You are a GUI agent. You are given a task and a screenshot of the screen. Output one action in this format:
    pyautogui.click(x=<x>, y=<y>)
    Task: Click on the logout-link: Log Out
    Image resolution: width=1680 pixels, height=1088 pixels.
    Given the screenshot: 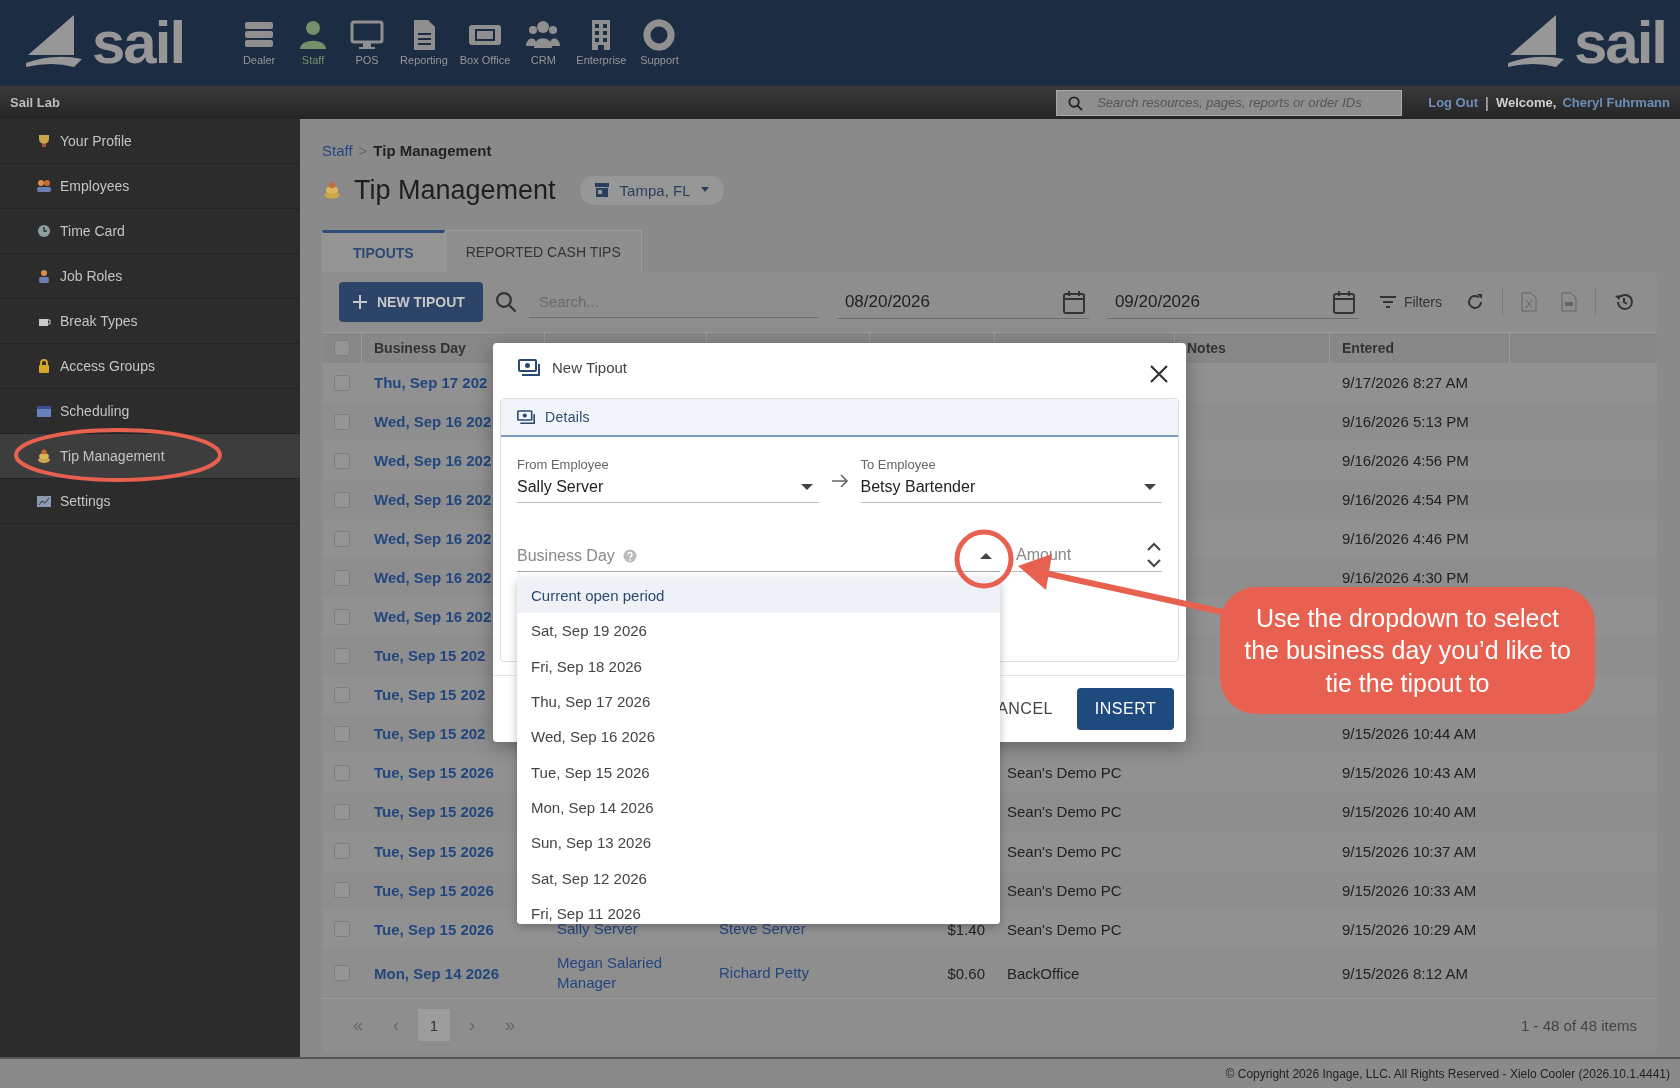 What is the action you would take?
    pyautogui.click(x=1453, y=102)
    